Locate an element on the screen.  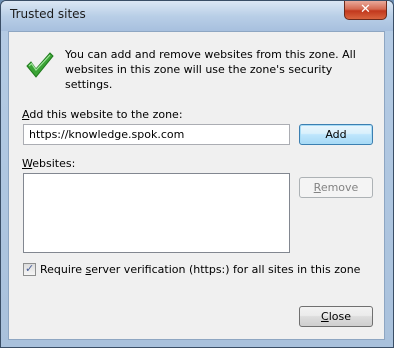
server-verification-checkbox: ✓ is located at coordinates (29, 269).